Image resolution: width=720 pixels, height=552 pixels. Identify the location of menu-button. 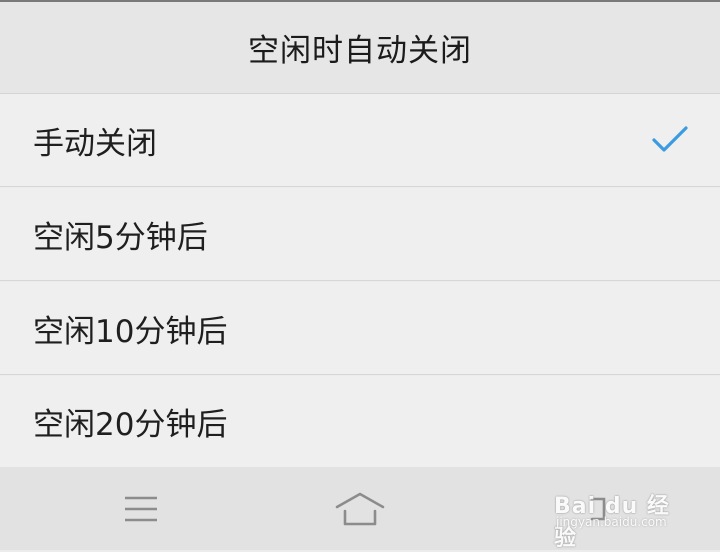
(141, 508).